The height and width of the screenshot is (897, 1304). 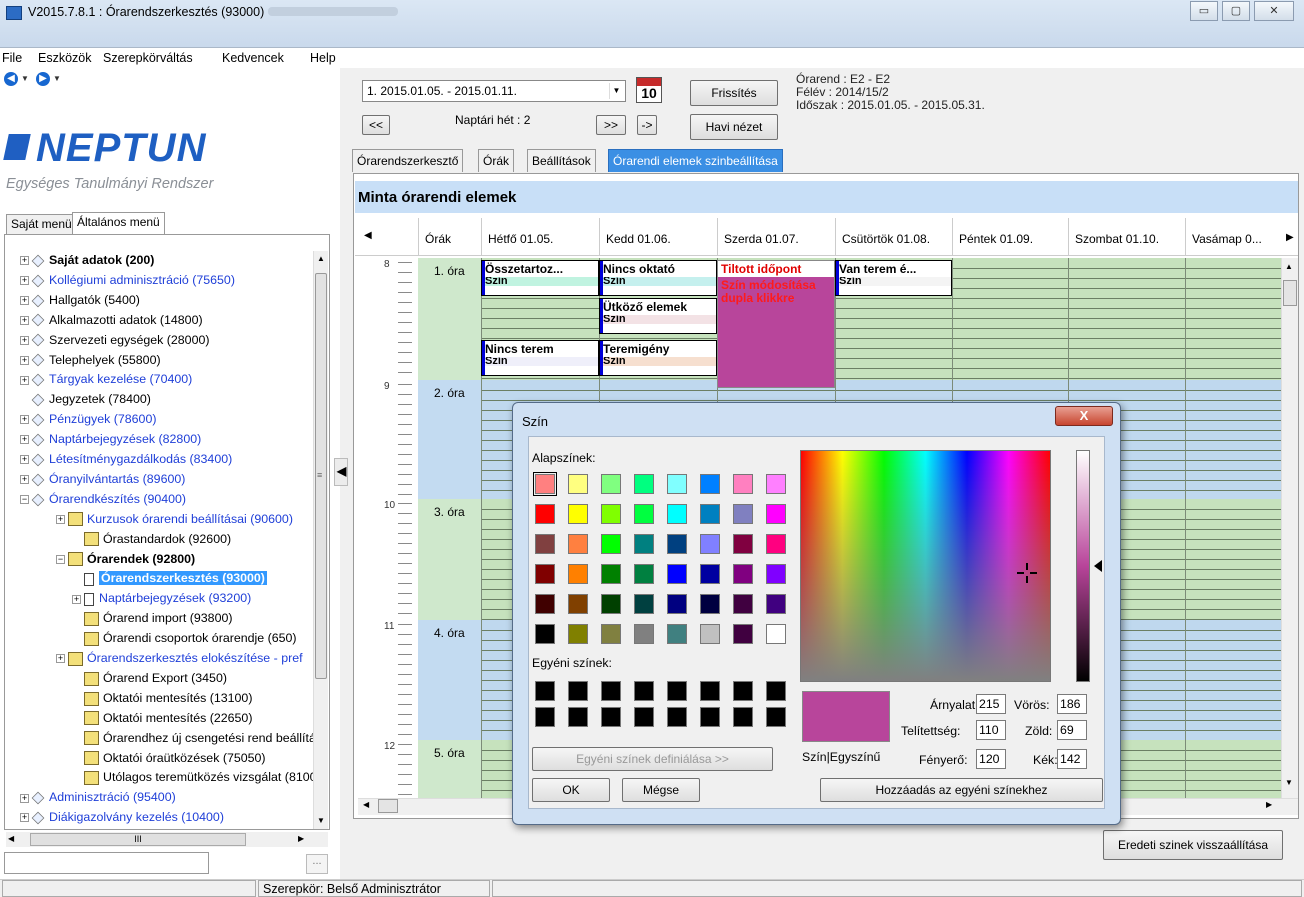 What do you see at coordinates (616, 91) in the screenshot?
I see `chevron-down-icon: ▼` at bounding box center [616, 91].